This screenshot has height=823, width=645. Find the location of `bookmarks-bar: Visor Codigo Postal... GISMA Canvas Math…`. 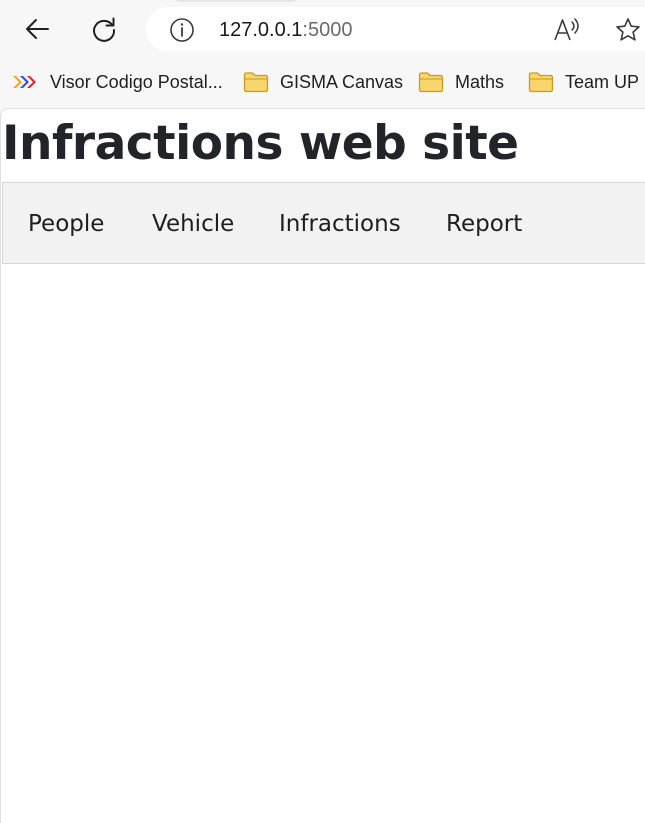

bookmarks-bar: Visor Codigo Postal... GISMA Canvas Math… is located at coordinates (322, 82).